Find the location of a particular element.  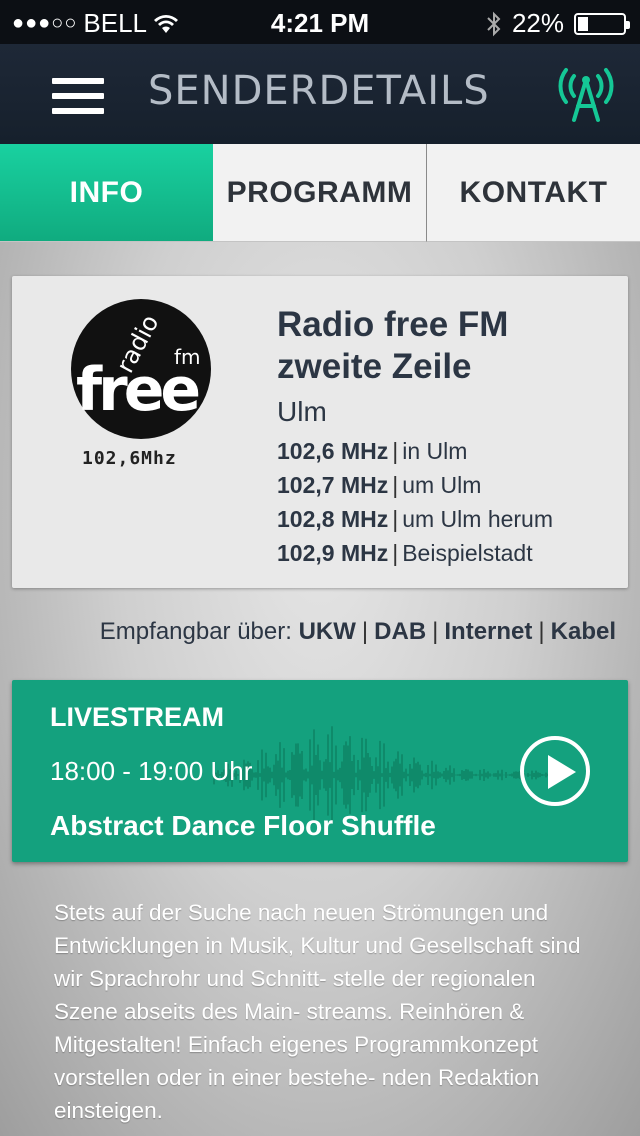

reception-channel: Internet is located at coordinates (488, 631).